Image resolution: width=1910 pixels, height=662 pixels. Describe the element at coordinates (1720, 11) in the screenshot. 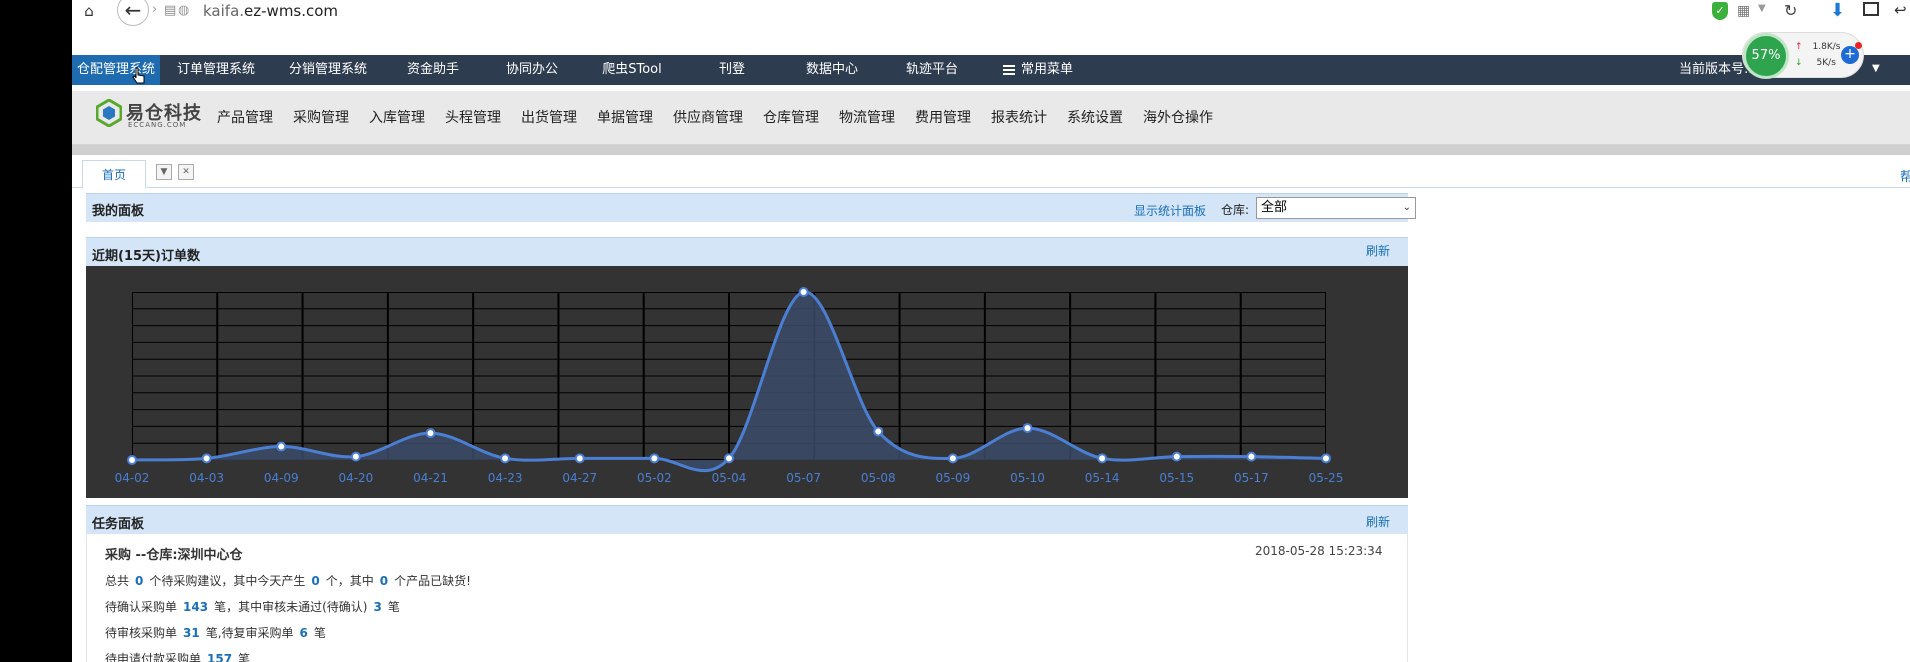

I see `shield-check-icon: ✓` at that location.